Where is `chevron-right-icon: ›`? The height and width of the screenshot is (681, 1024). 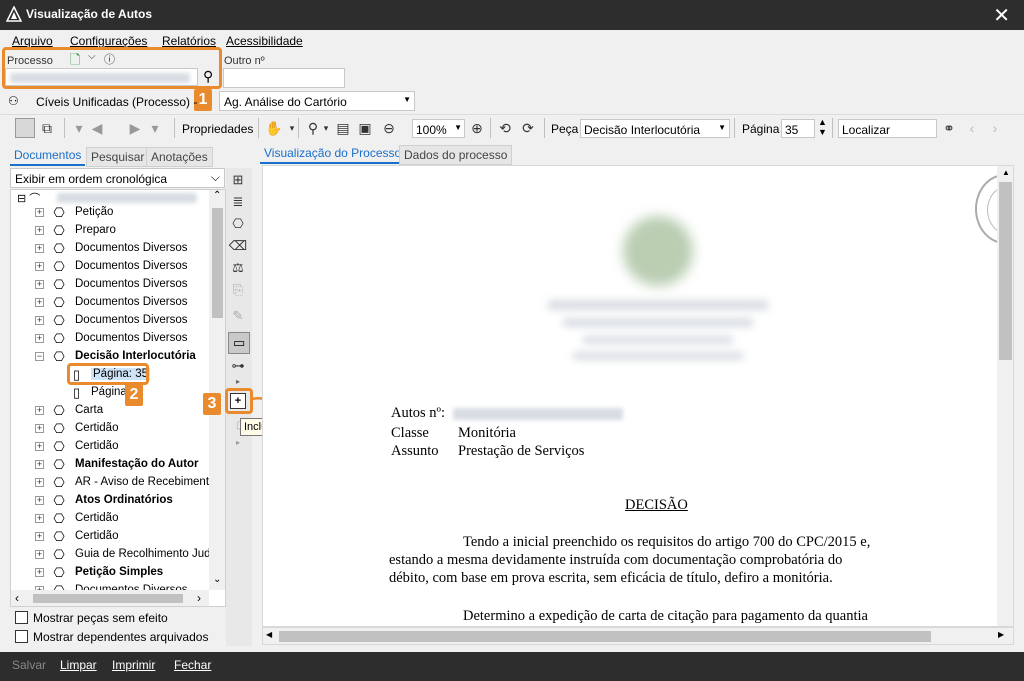 chevron-right-icon: › is located at coordinates (199, 598).